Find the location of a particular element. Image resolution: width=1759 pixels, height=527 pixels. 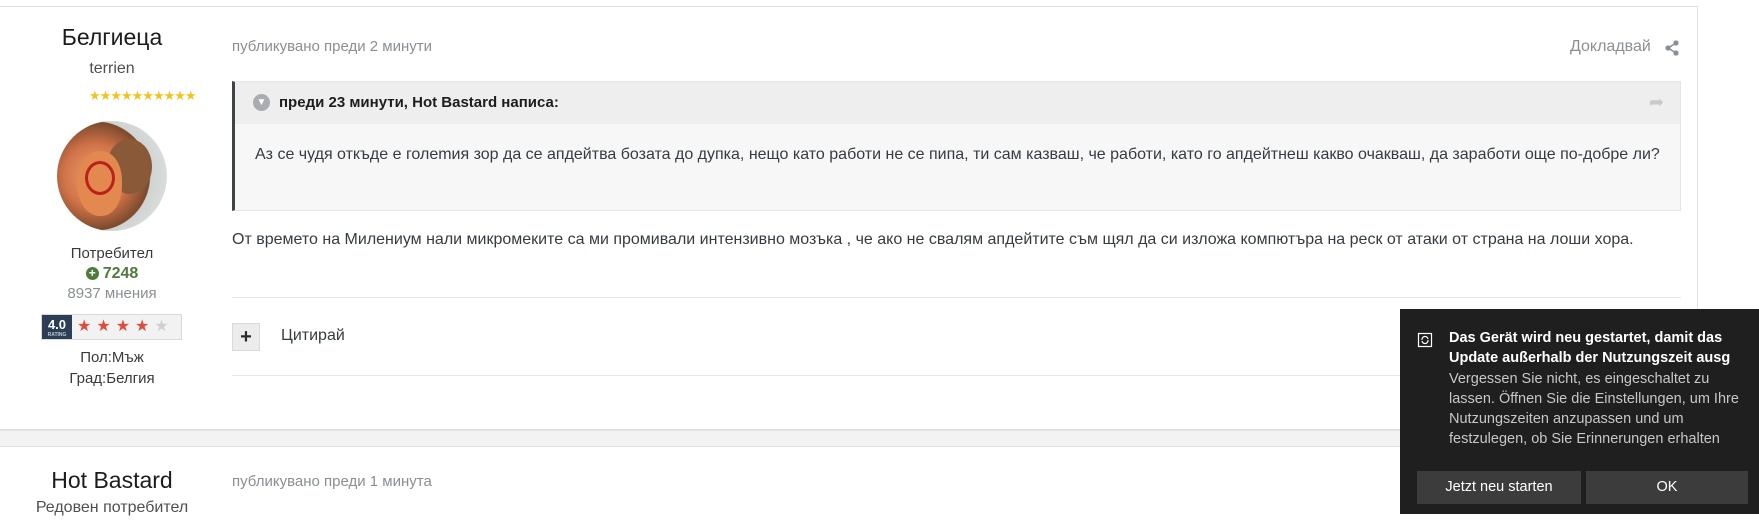

avatar is located at coordinates (112, 176).